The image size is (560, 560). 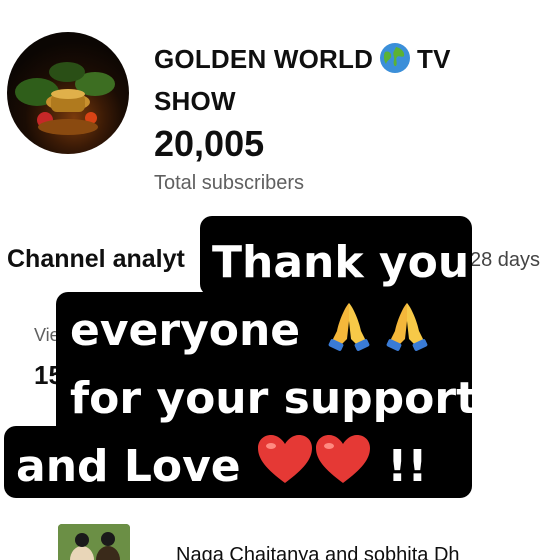 I want to click on caption-line-4: and Love !!, so click(x=221, y=466).